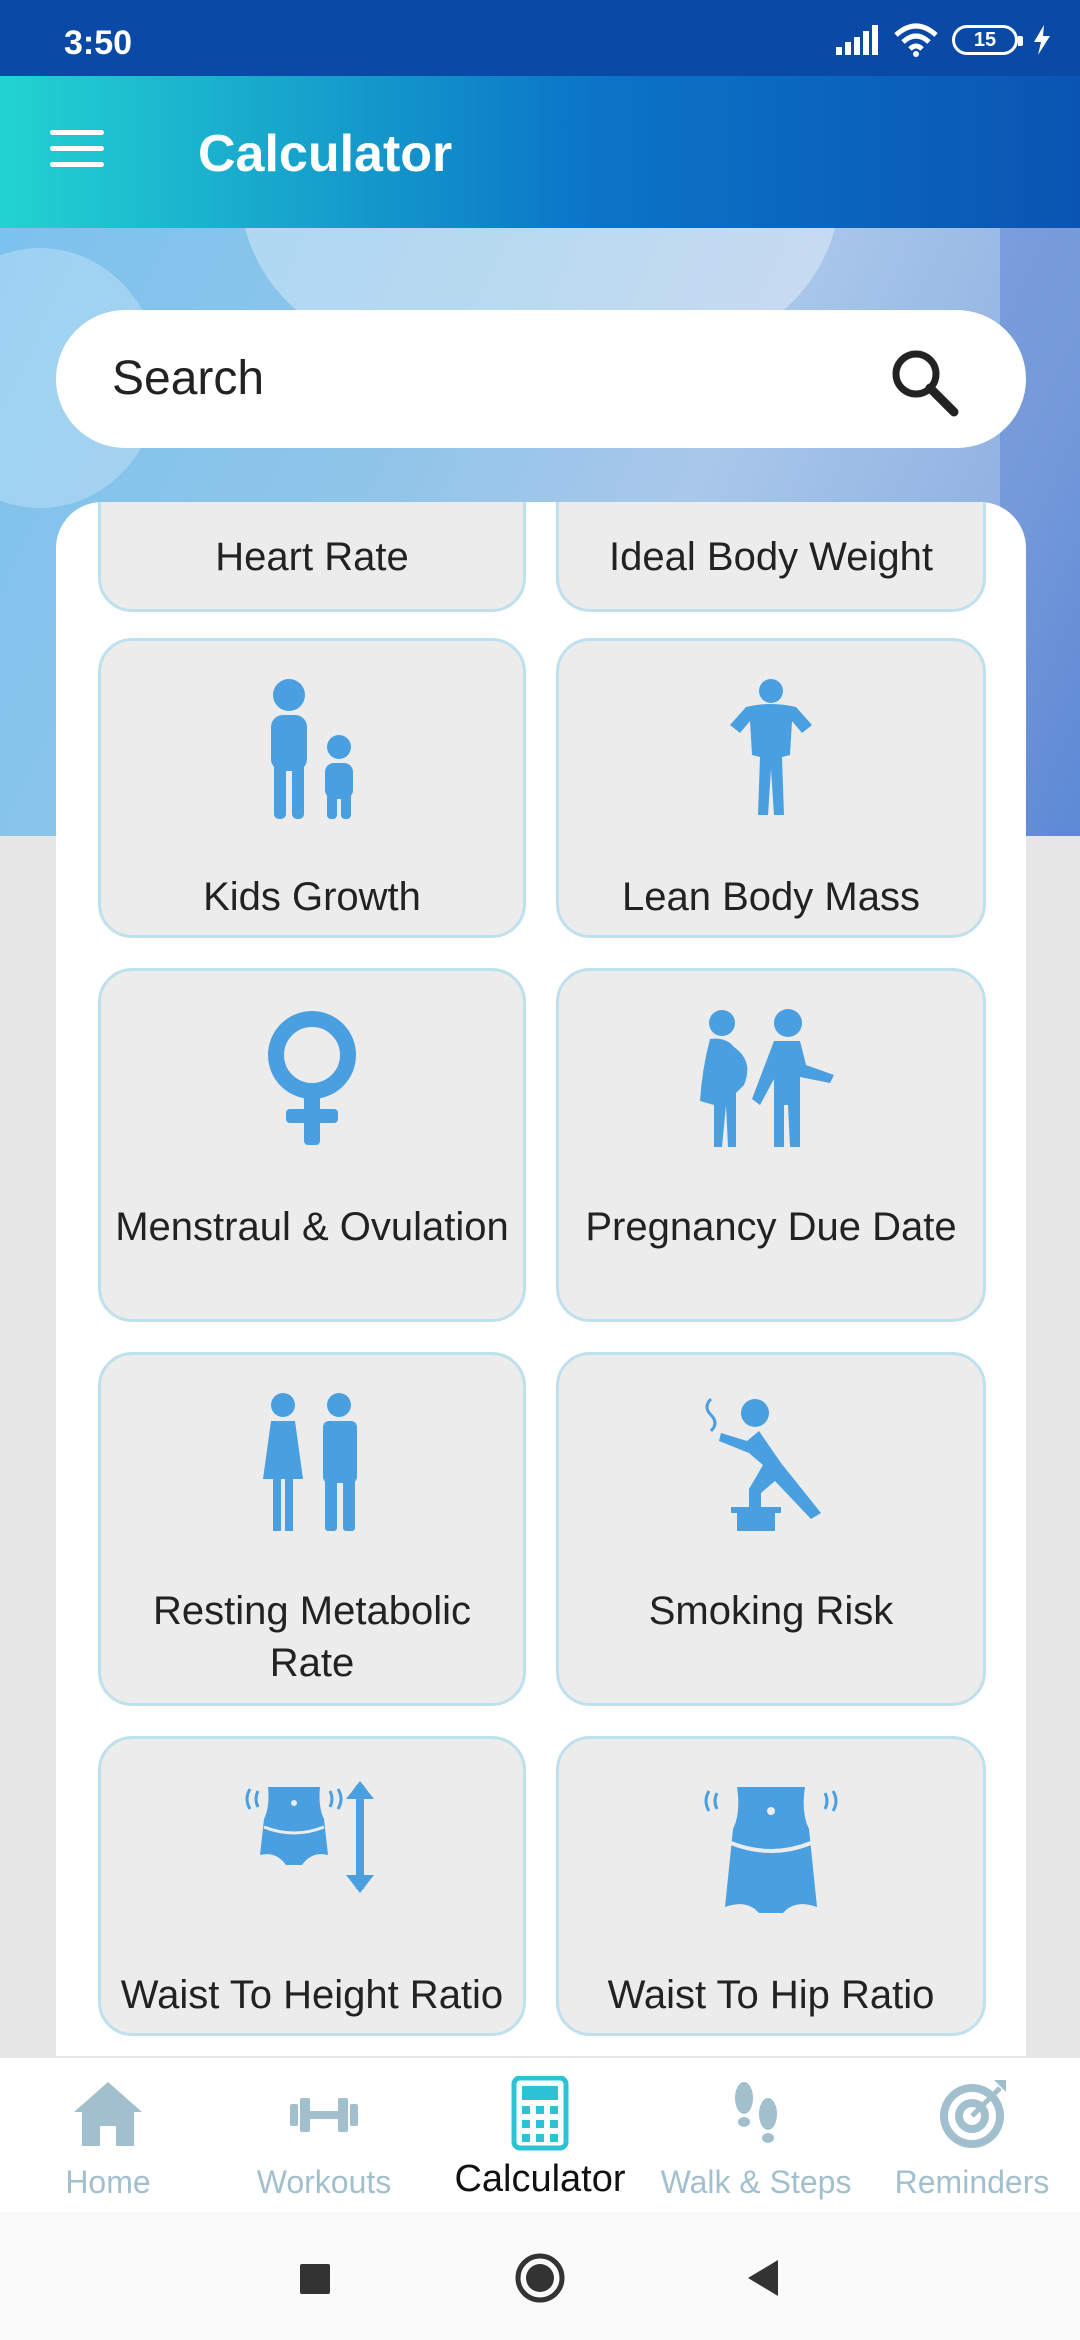  Describe the element at coordinates (767, 1078) in the screenshot. I see `pregnant-couple-icon` at that location.